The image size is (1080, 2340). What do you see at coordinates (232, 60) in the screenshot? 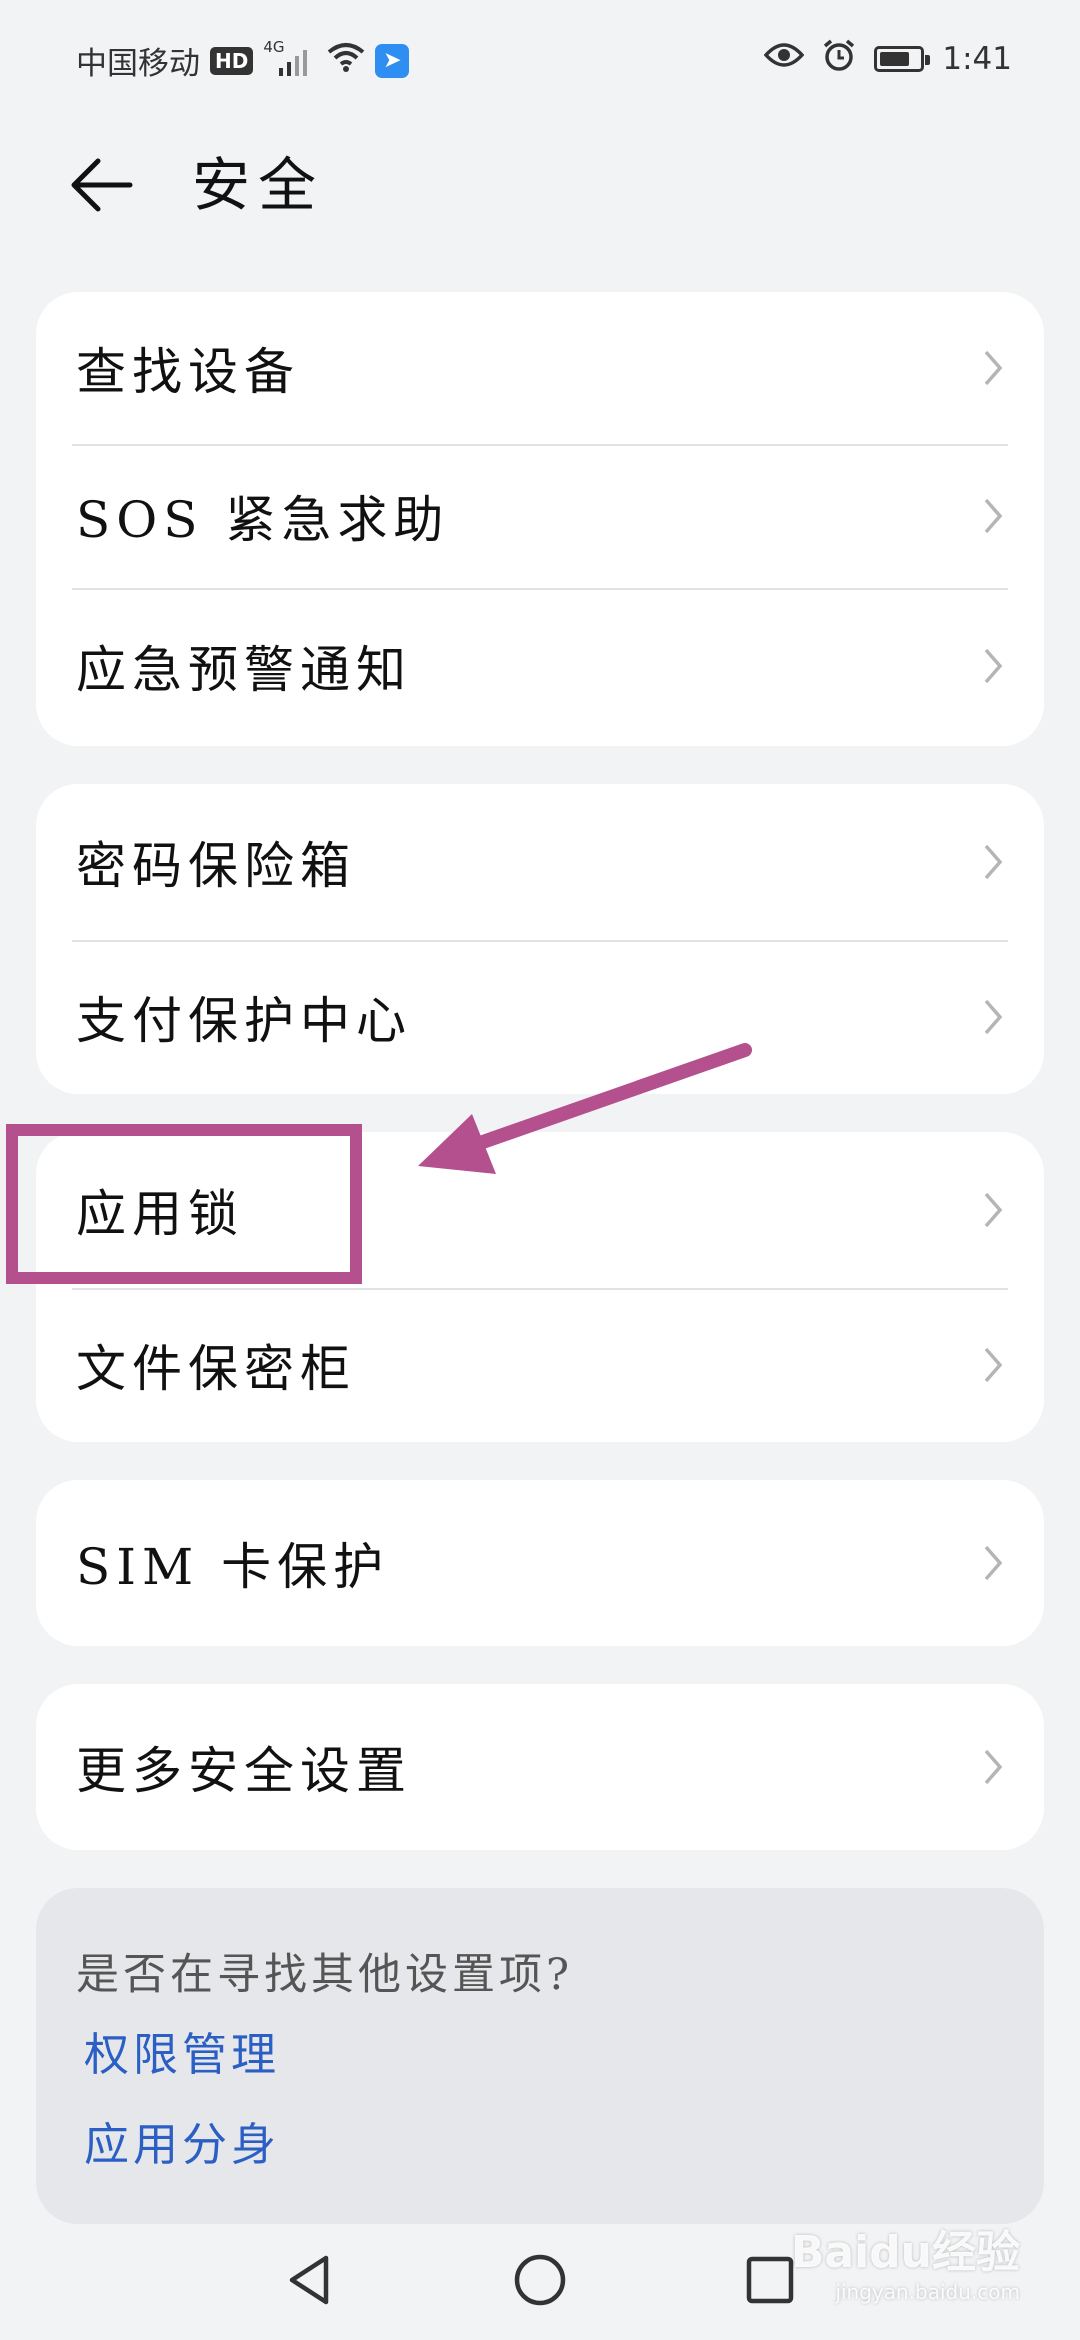
I see `hd-badge: HD` at bounding box center [232, 60].